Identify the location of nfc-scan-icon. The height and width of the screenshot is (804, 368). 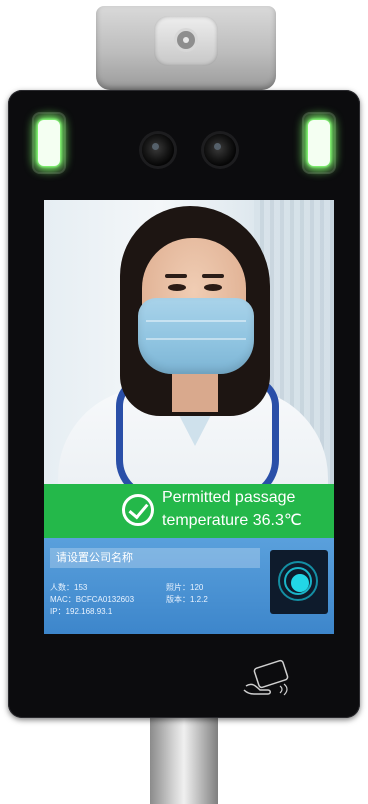
(299, 582).